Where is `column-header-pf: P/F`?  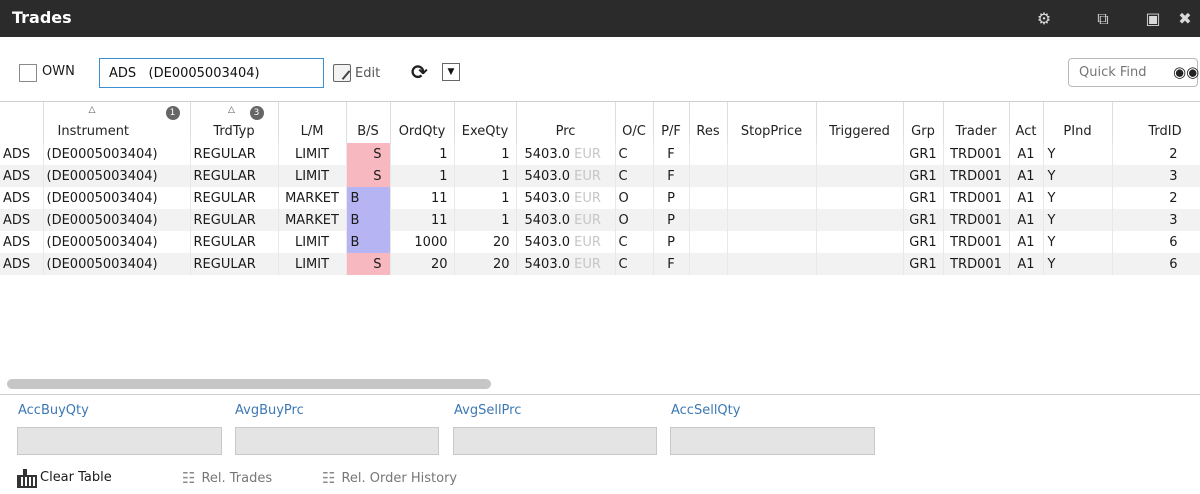 column-header-pf: P/F is located at coordinates (671, 122).